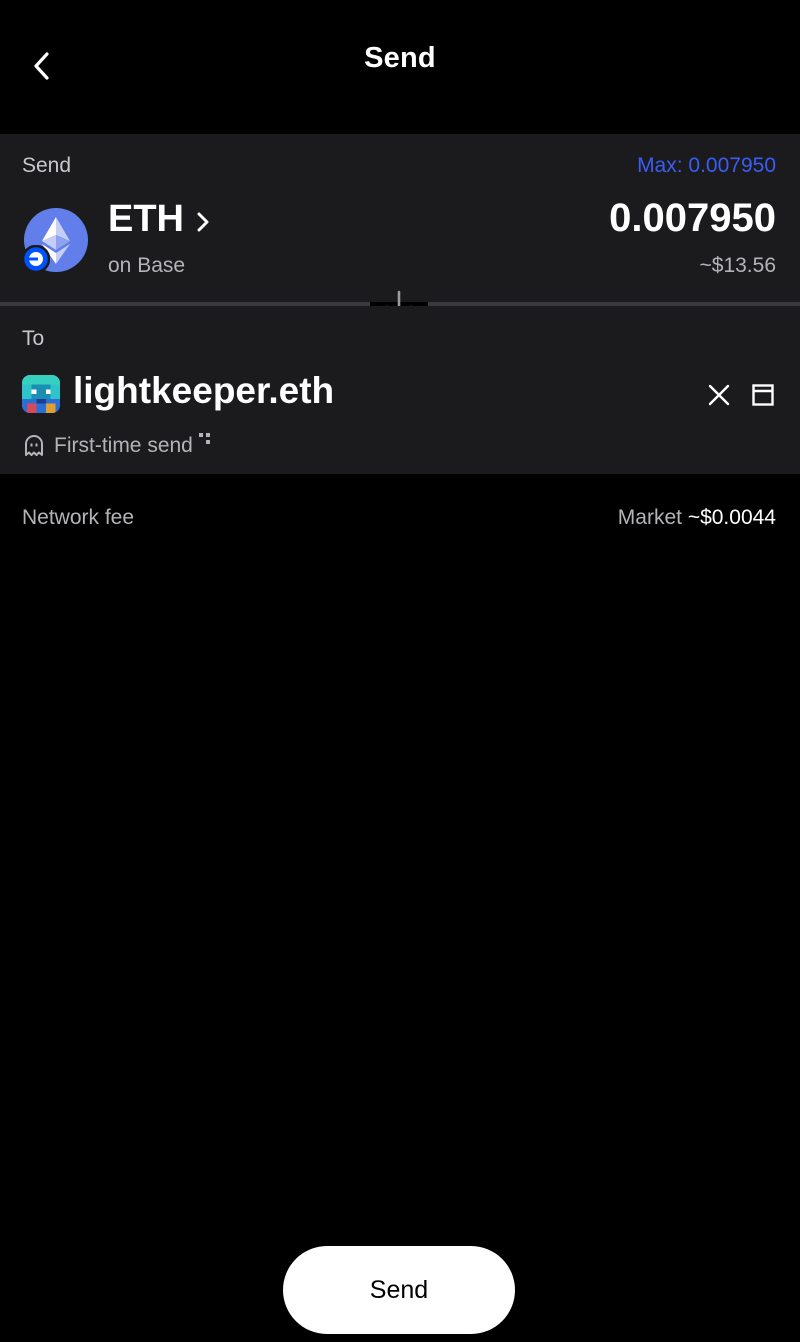  What do you see at coordinates (34, 445) in the screenshot?
I see `ghost-icon` at bounding box center [34, 445].